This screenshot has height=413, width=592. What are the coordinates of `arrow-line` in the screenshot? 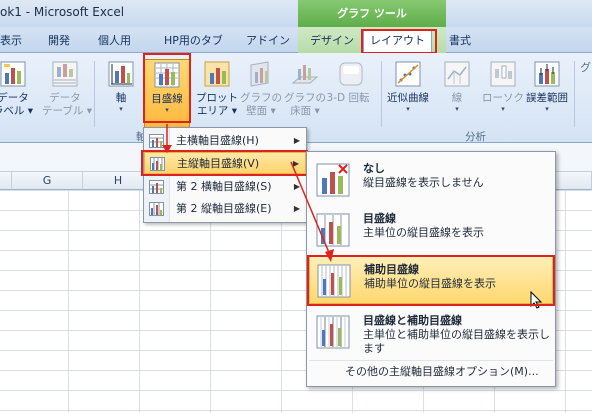 It's located at (310, 208).